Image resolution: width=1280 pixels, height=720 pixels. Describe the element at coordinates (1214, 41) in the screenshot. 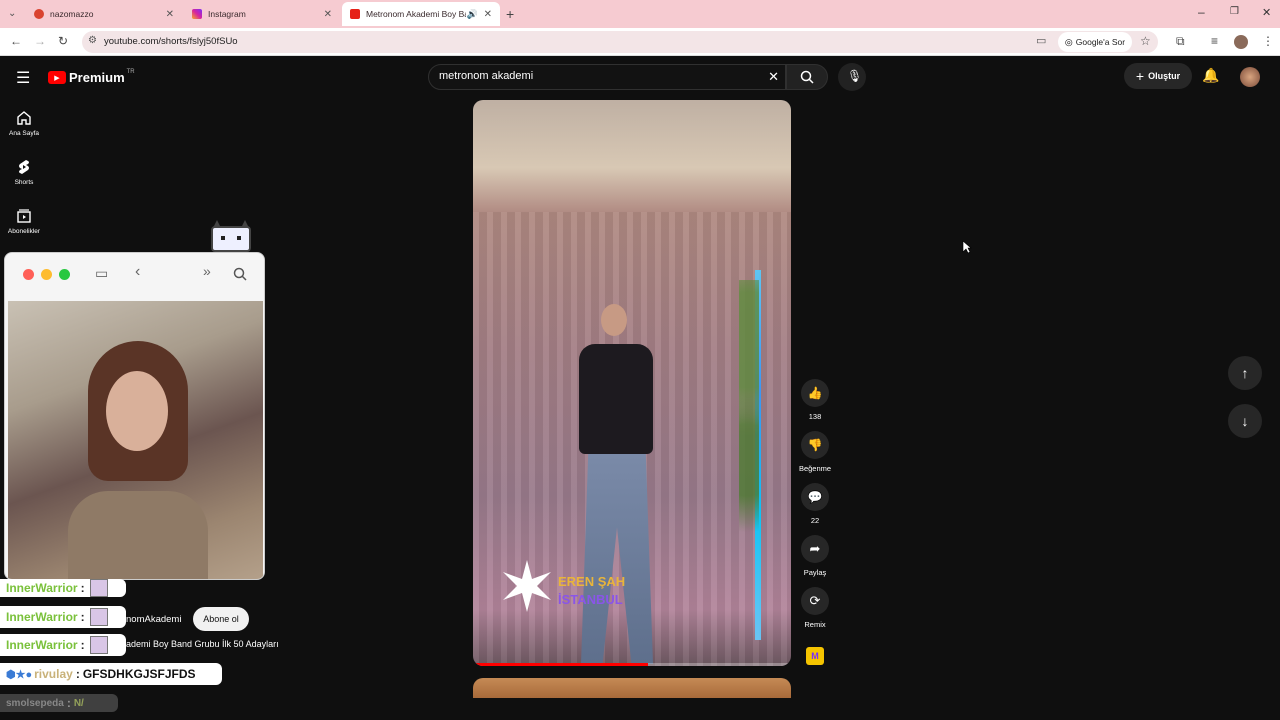

I see `media-control-icon: ≡` at that location.